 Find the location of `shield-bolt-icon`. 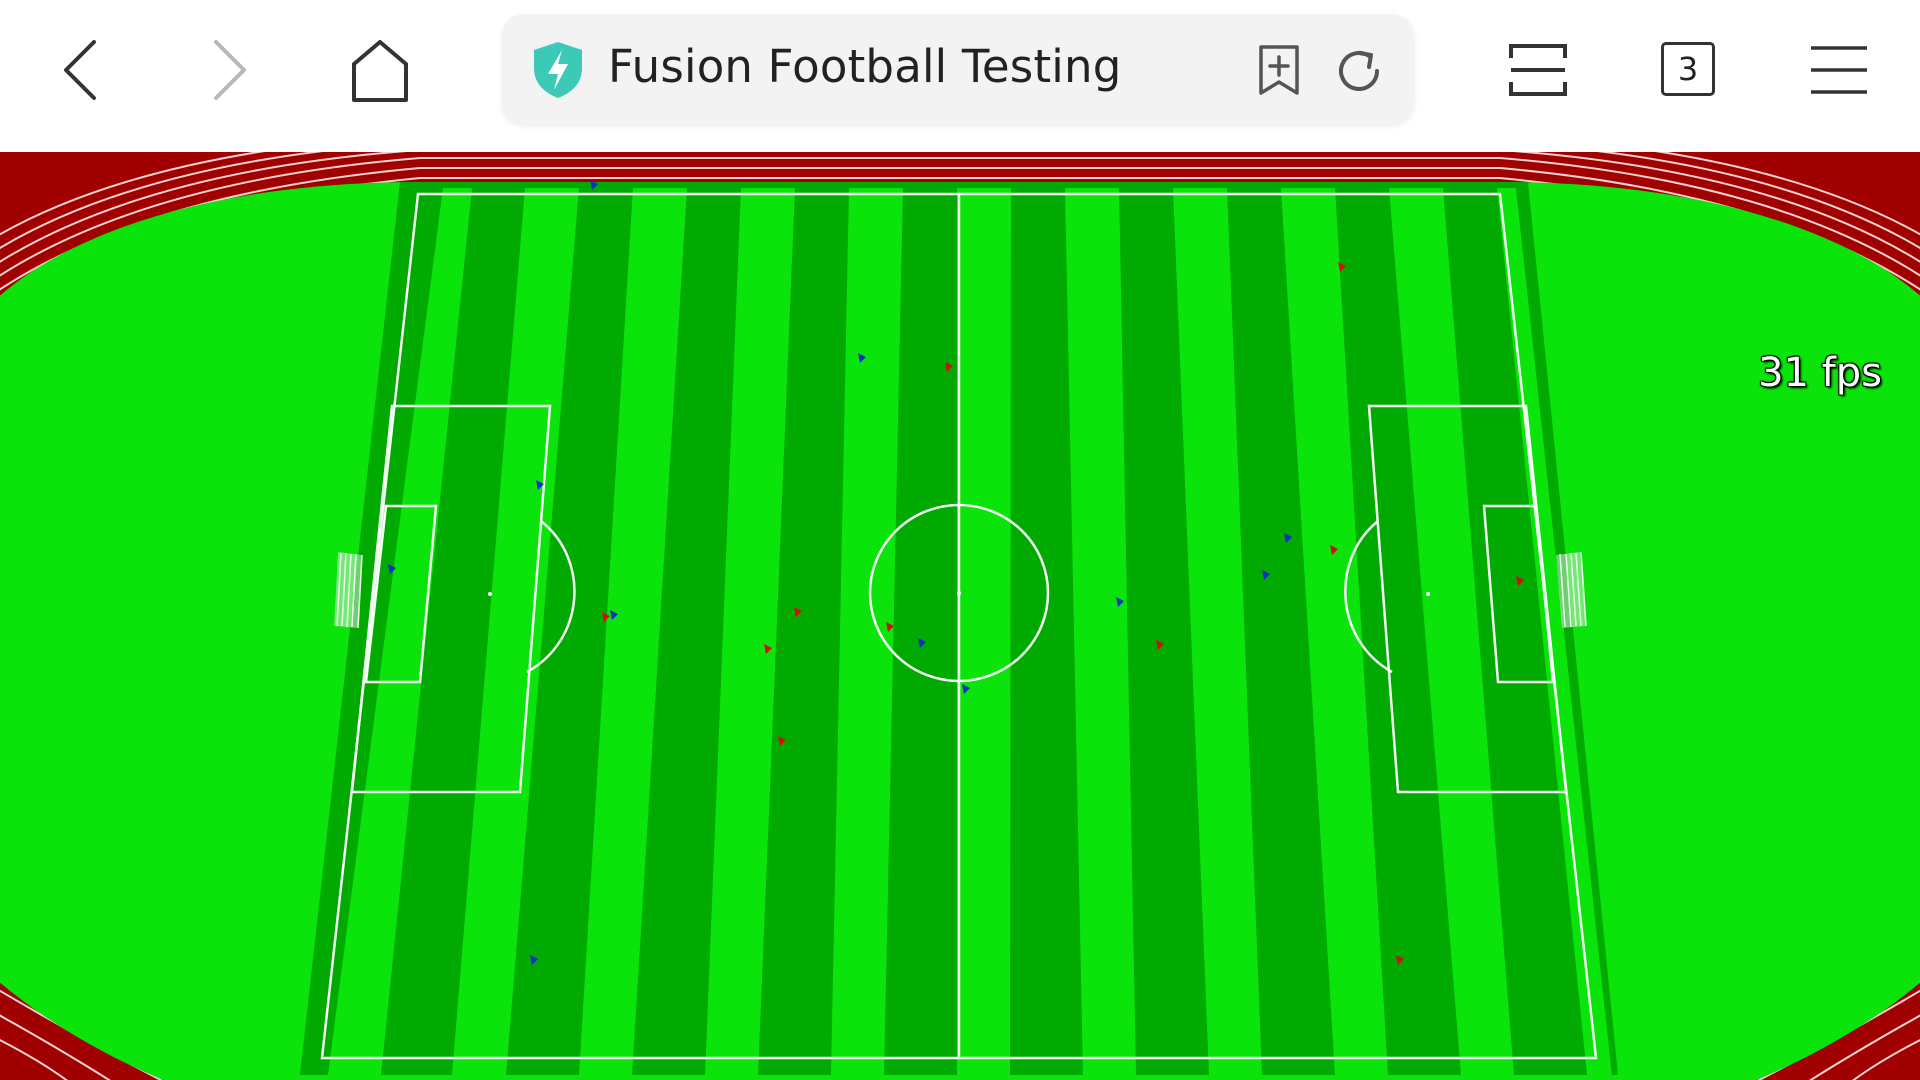

shield-bolt-icon is located at coordinates (558, 70).